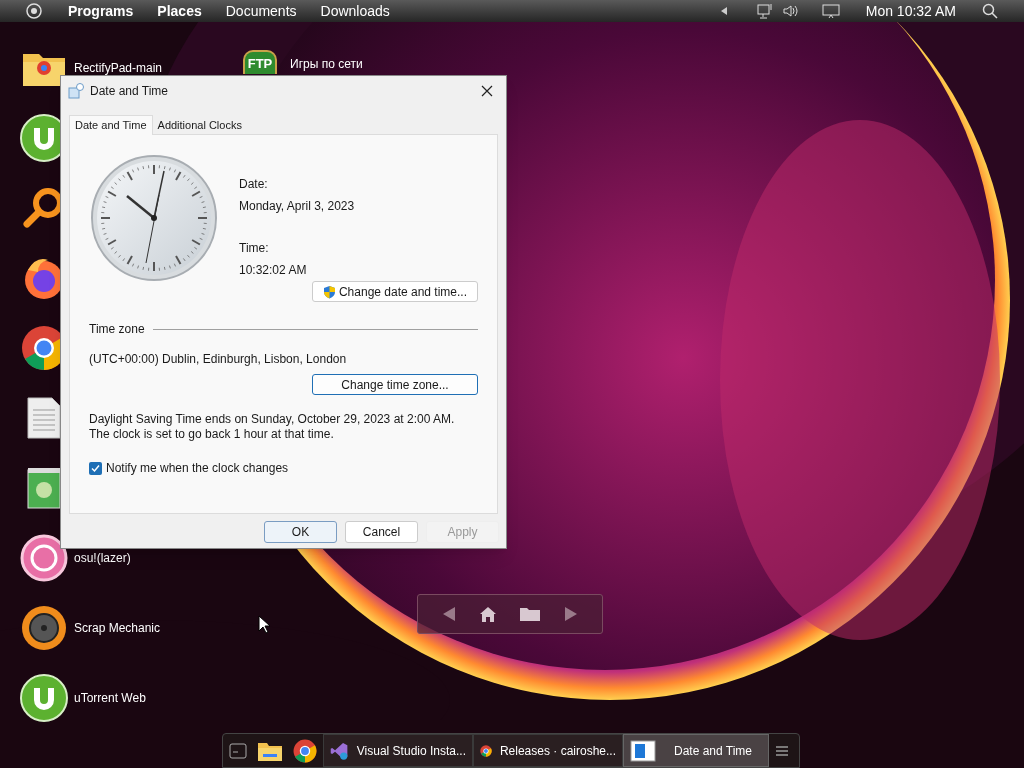 The width and height of the screenshot is (1024, 768). I want to click on speaker-icon, so click(790, 11).